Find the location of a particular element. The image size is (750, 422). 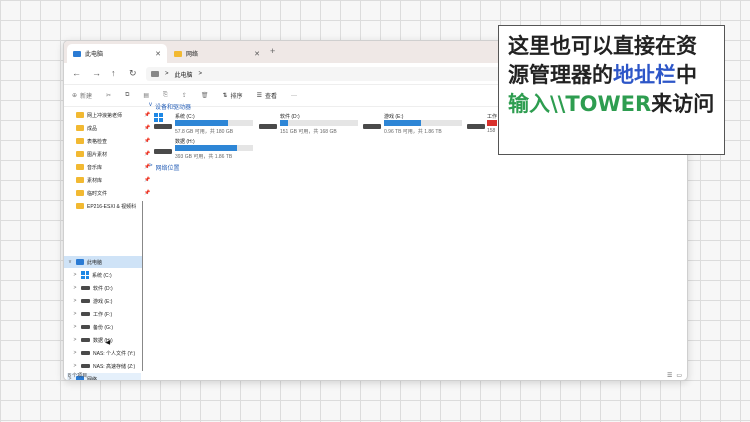

tiles-view-icon: ▭ is located at coordinates (679, 375).